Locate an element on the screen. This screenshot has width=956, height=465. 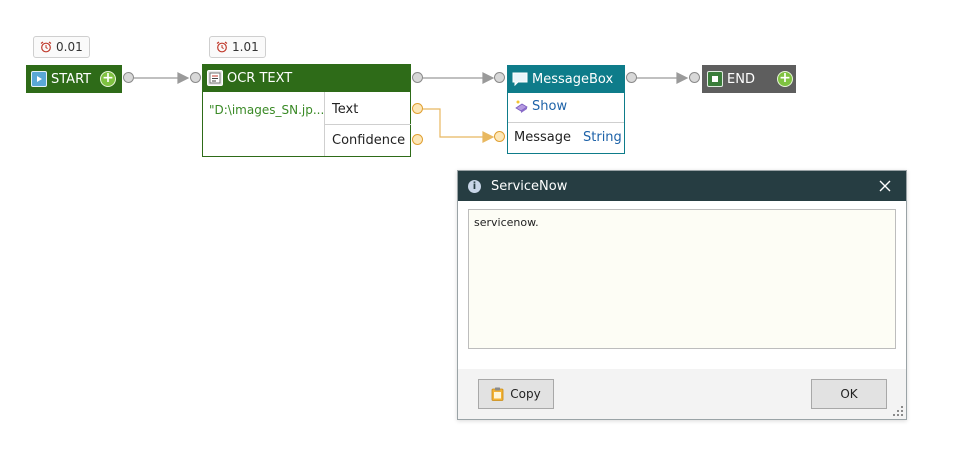
messagebox-node-body: Show Message String is located at coordinates (566, 123).